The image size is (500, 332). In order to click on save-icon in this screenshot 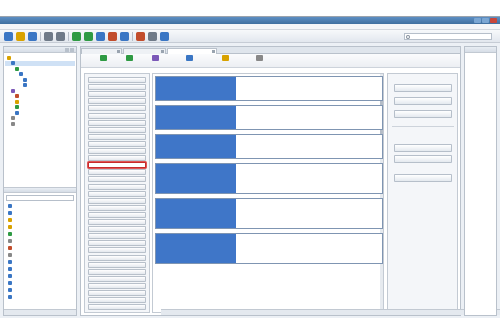, I will do `click(32, 36)`.